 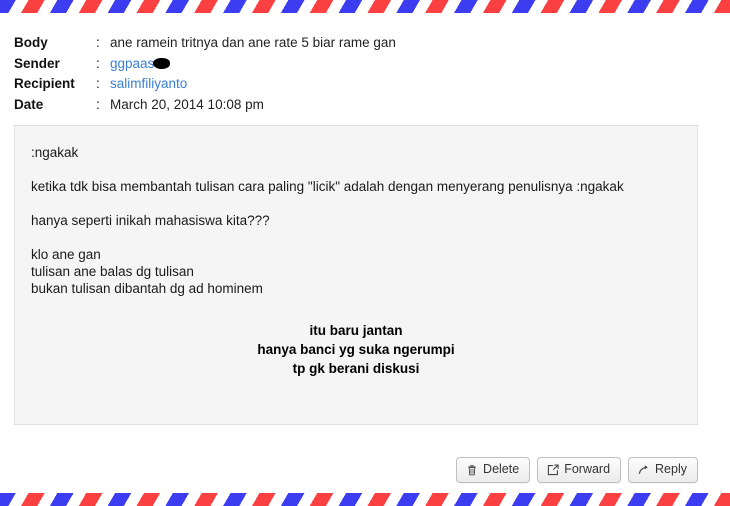 What do you see at coordinates (29, 104) in the screenshot?
I see `meta-label-date: Date` at bounding box center [29, 104].